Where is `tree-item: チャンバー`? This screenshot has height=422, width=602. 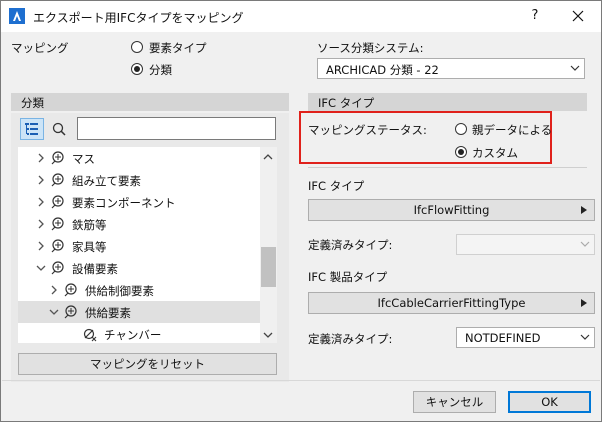
tree-item: チャンバー is located at coordinates (139, 333).